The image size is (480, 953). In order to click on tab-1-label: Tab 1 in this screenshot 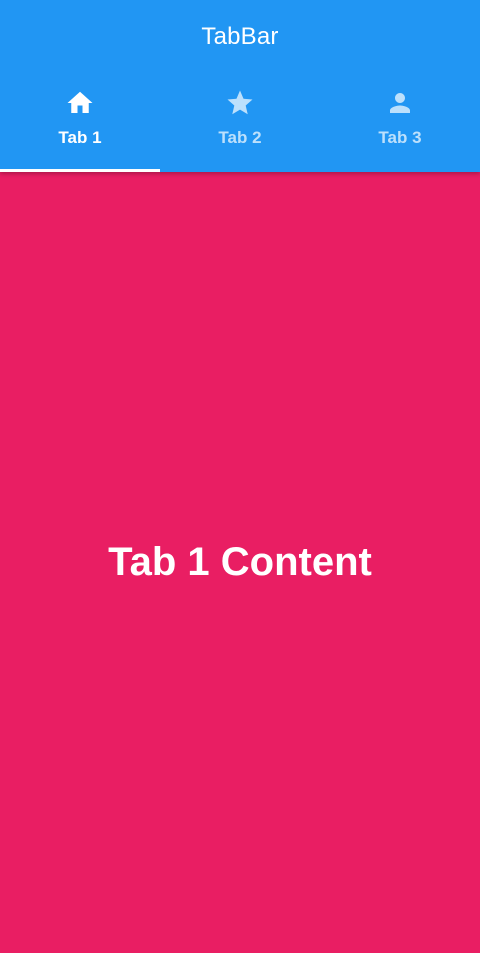, I will do `click(80, 137)`.